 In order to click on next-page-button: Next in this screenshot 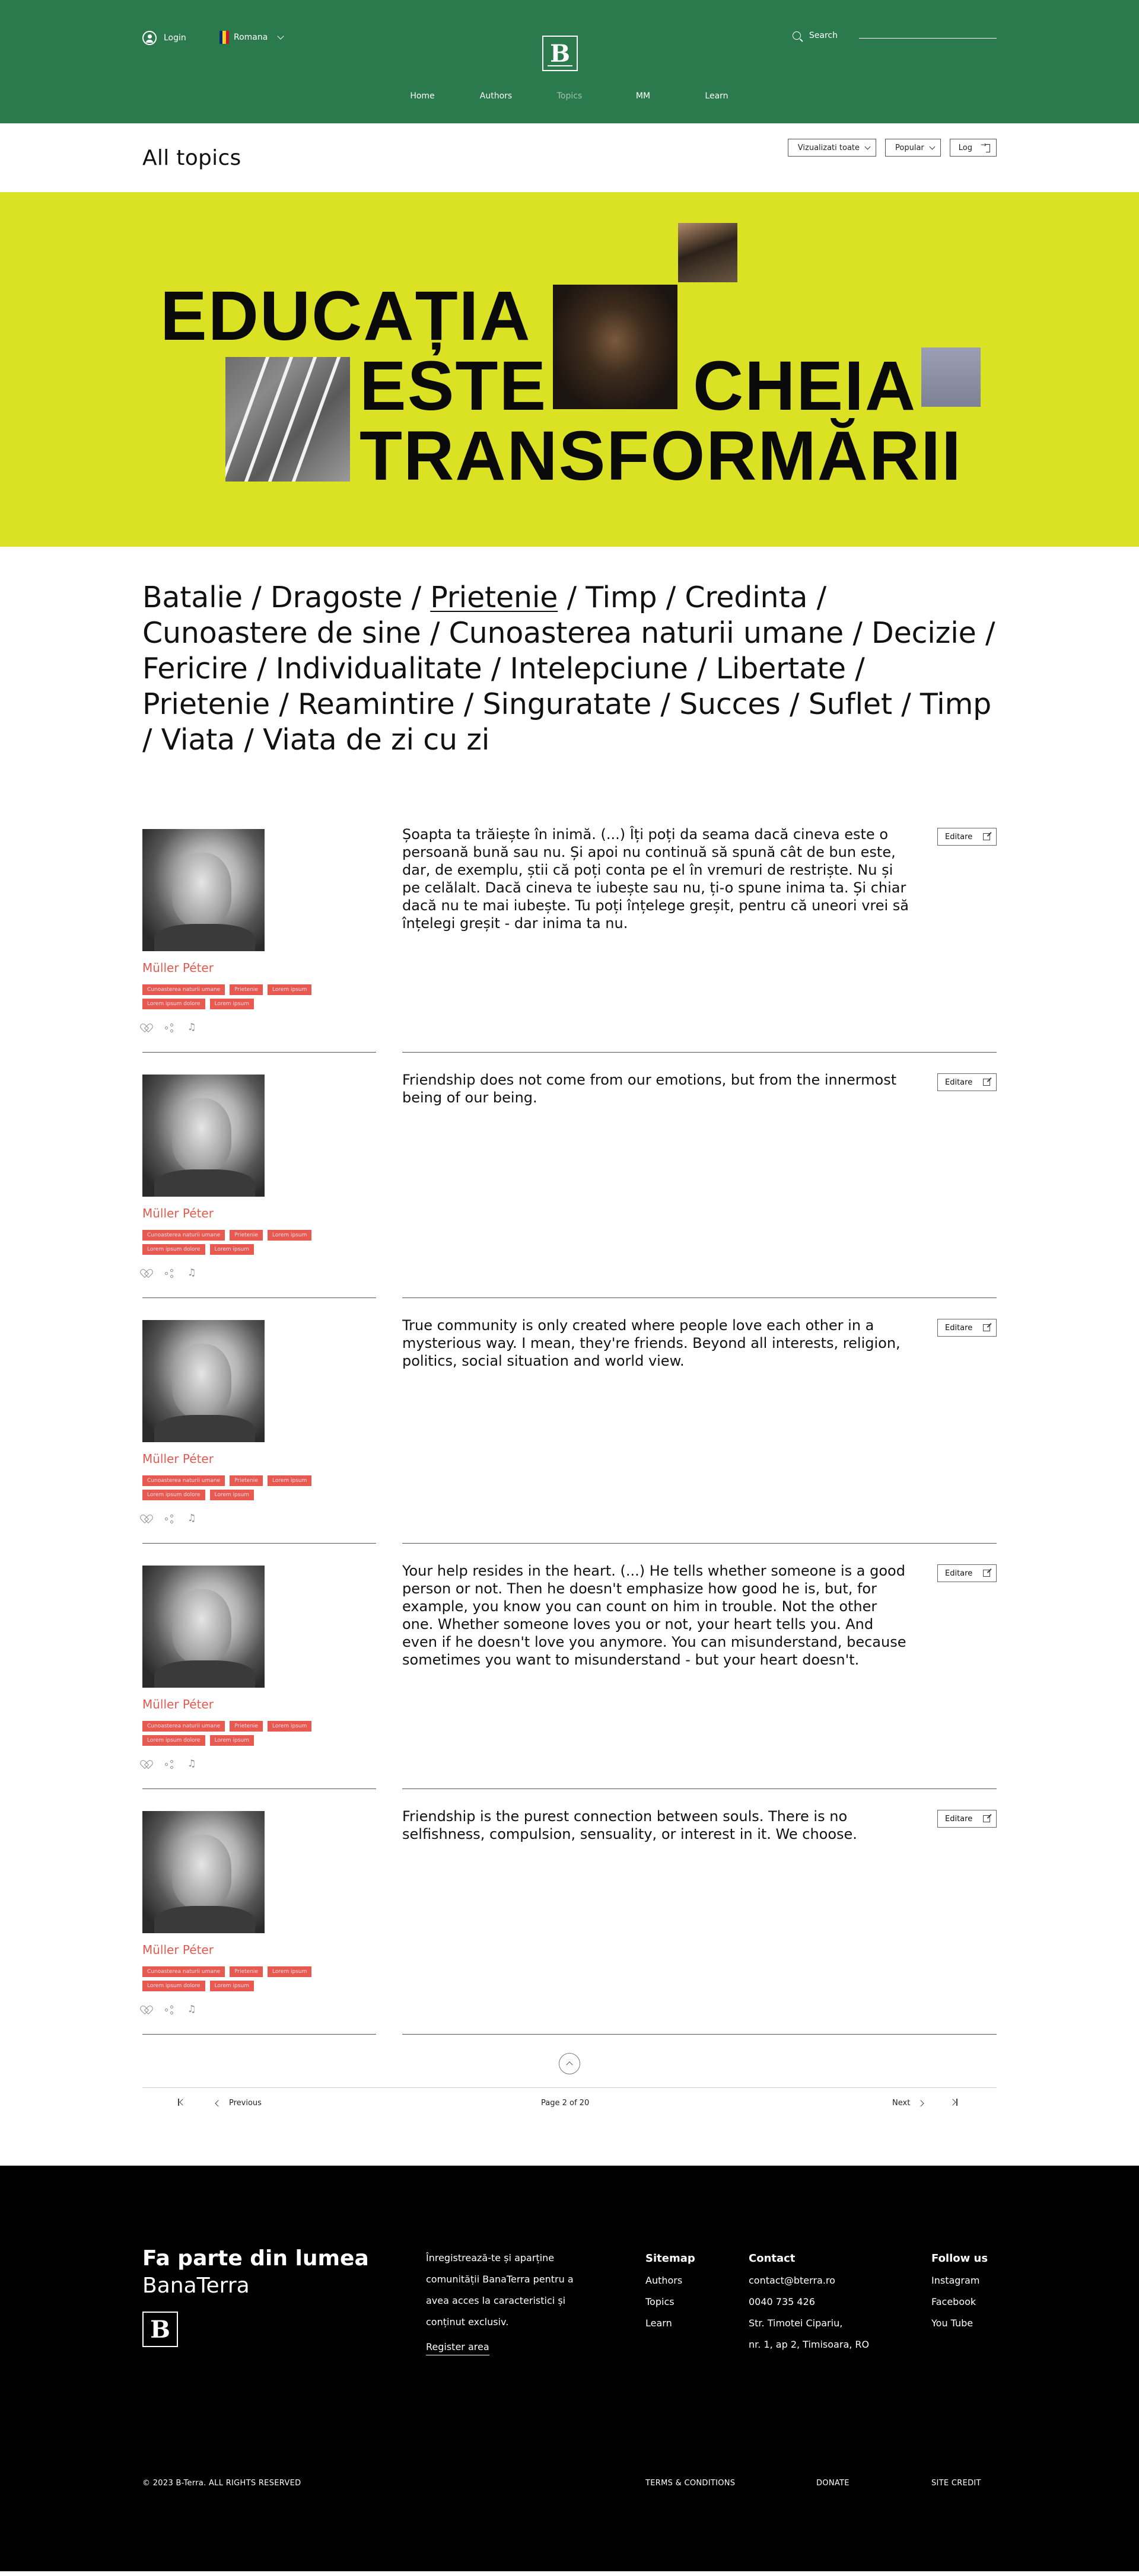, I will do `click(908, 2103)`.